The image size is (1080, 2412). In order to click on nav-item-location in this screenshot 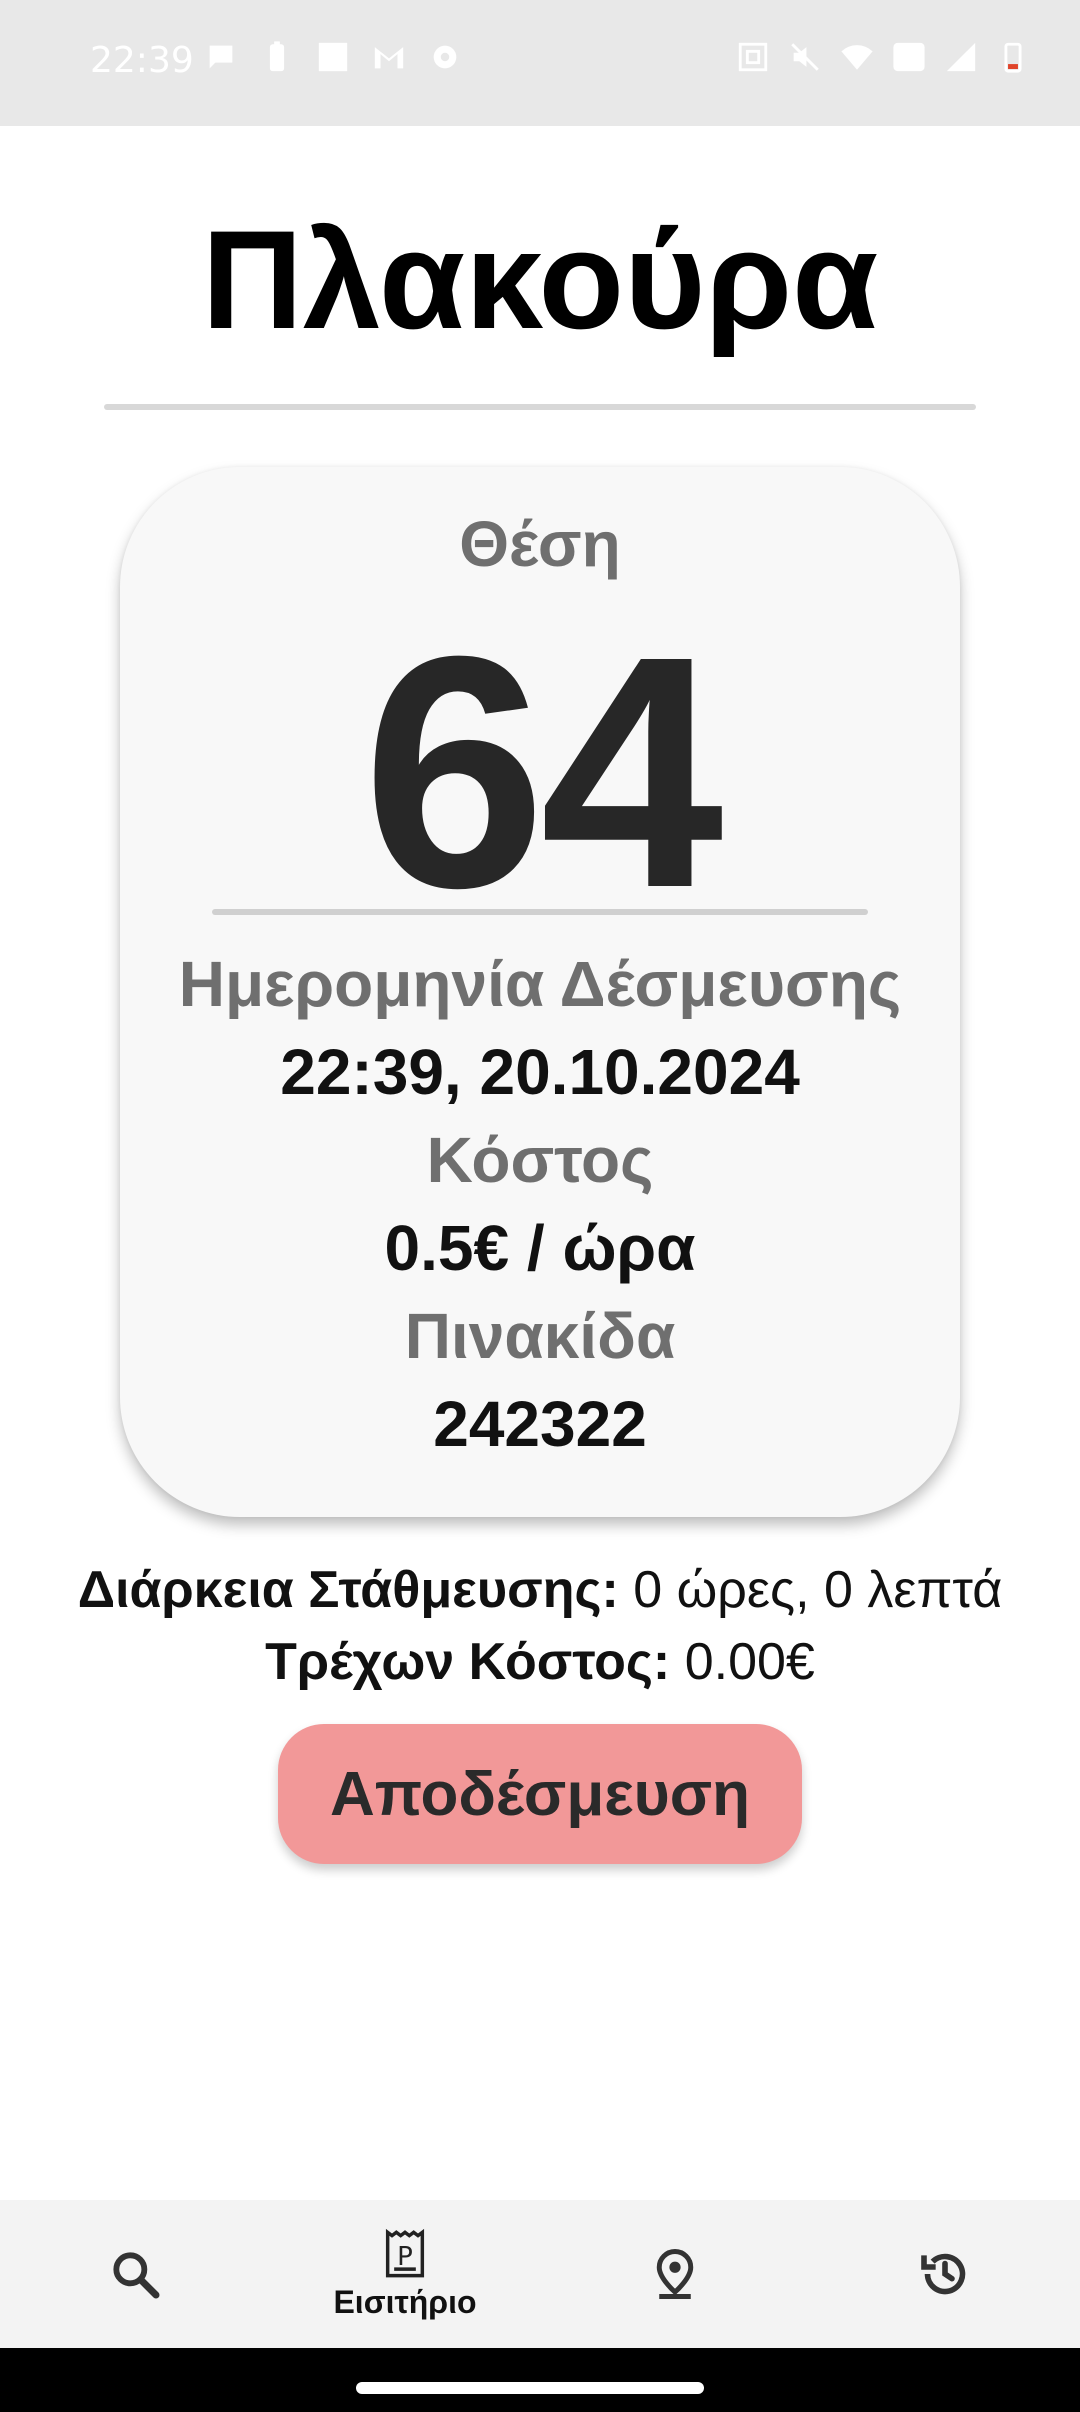, I will do `click(675, 2274)`.